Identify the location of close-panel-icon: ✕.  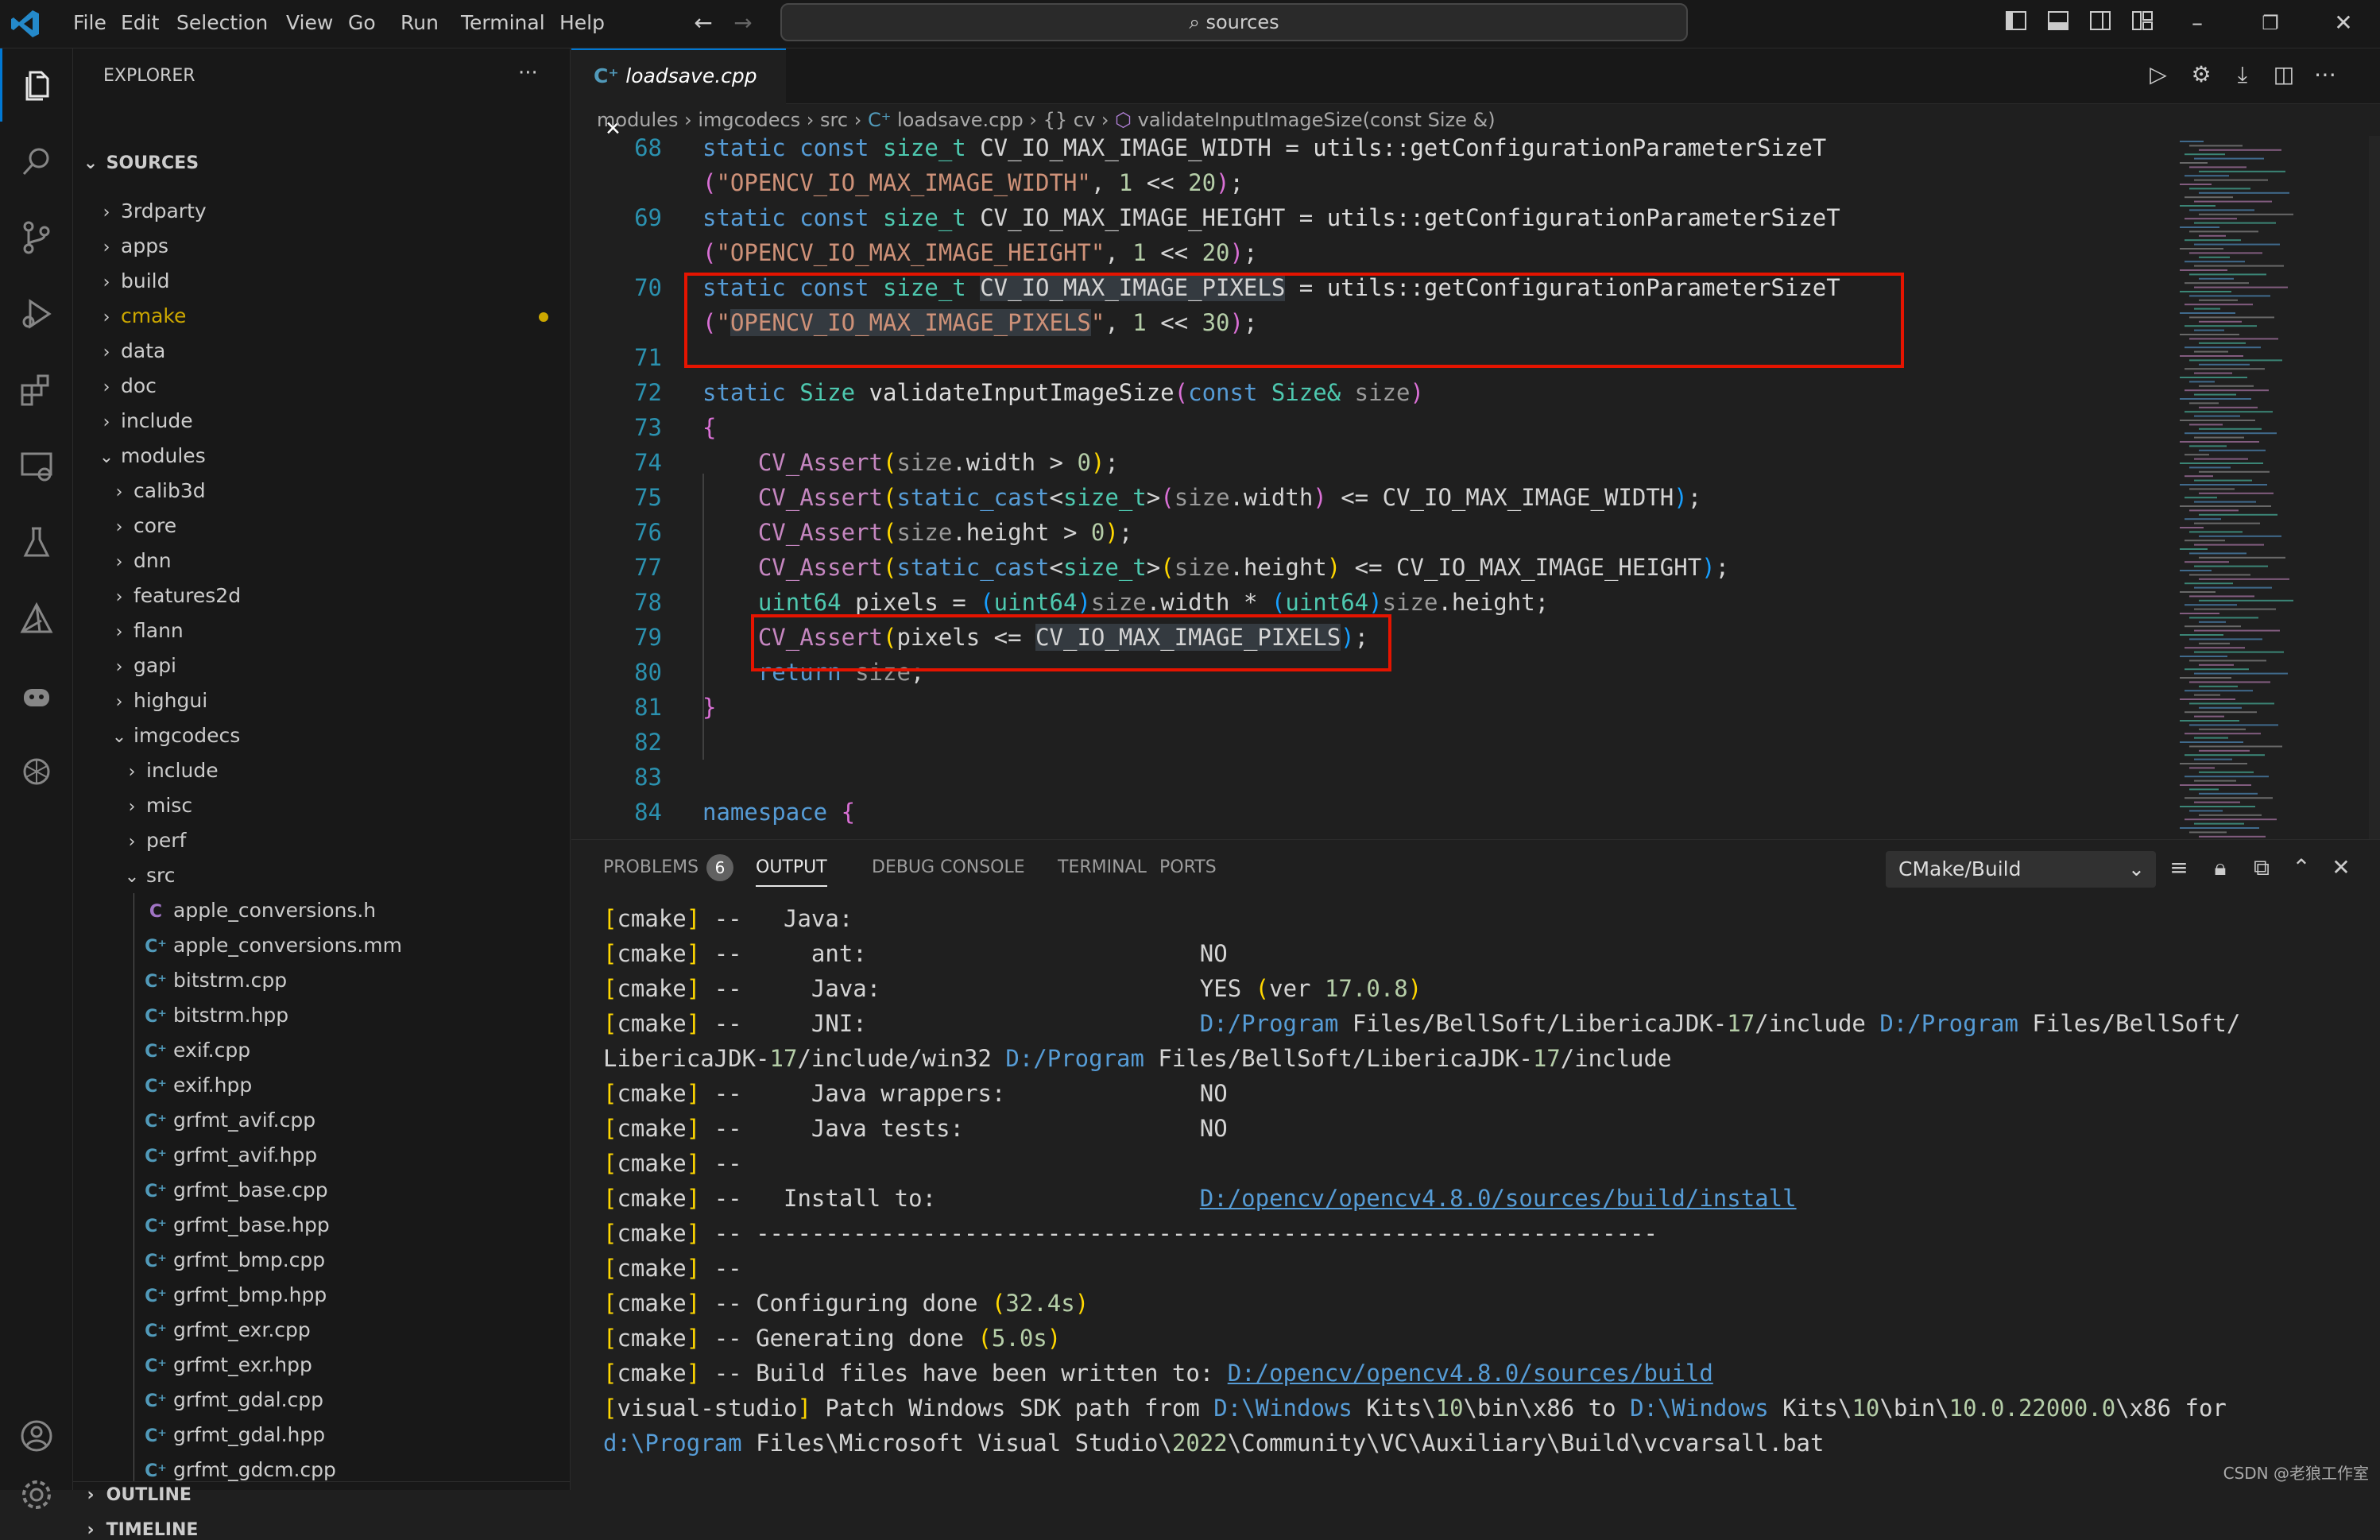
(2341, 867).